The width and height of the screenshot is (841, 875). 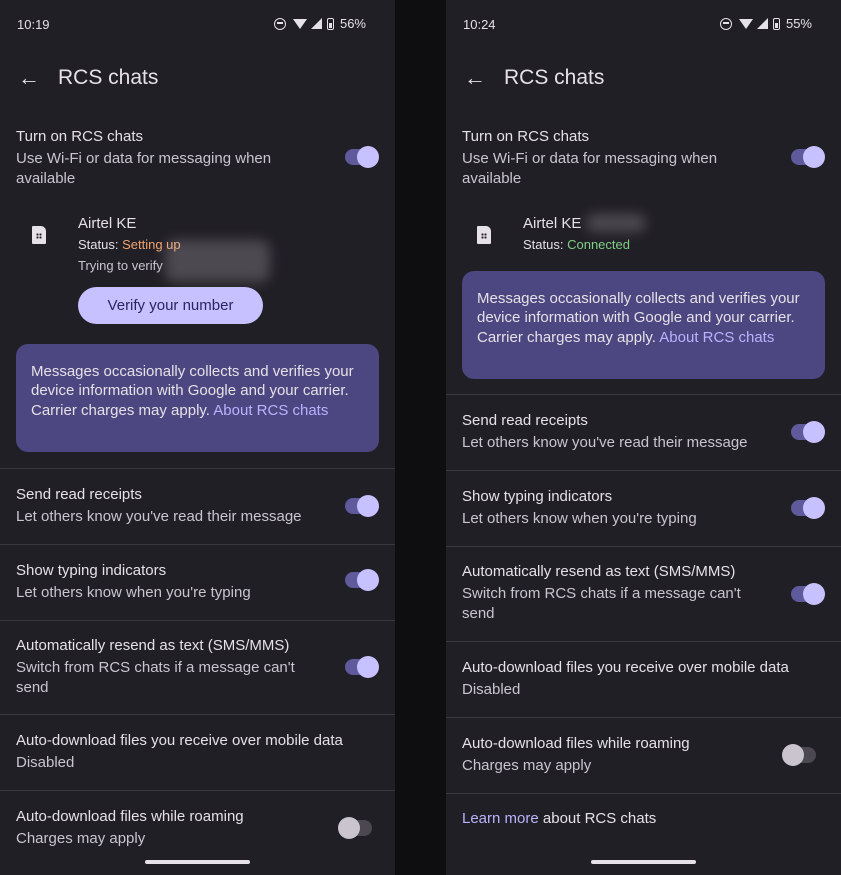 I want to click on battery-percent: 55%, so click(x=798, y=23).